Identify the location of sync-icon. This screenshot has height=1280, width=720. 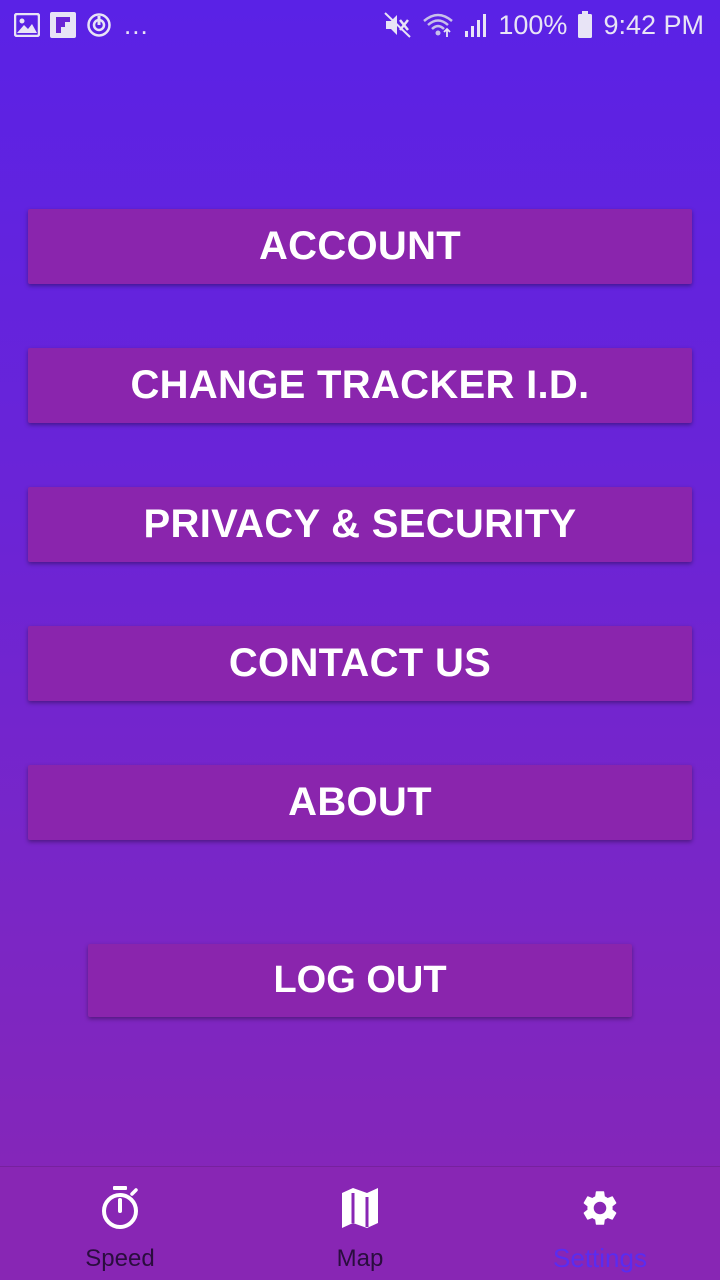
(99, 25).